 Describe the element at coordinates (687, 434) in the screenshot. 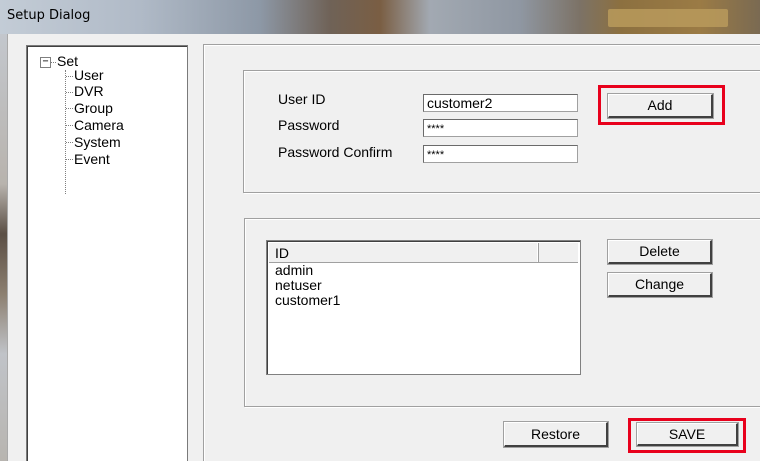

I see `save-button: SAVE` at that location.